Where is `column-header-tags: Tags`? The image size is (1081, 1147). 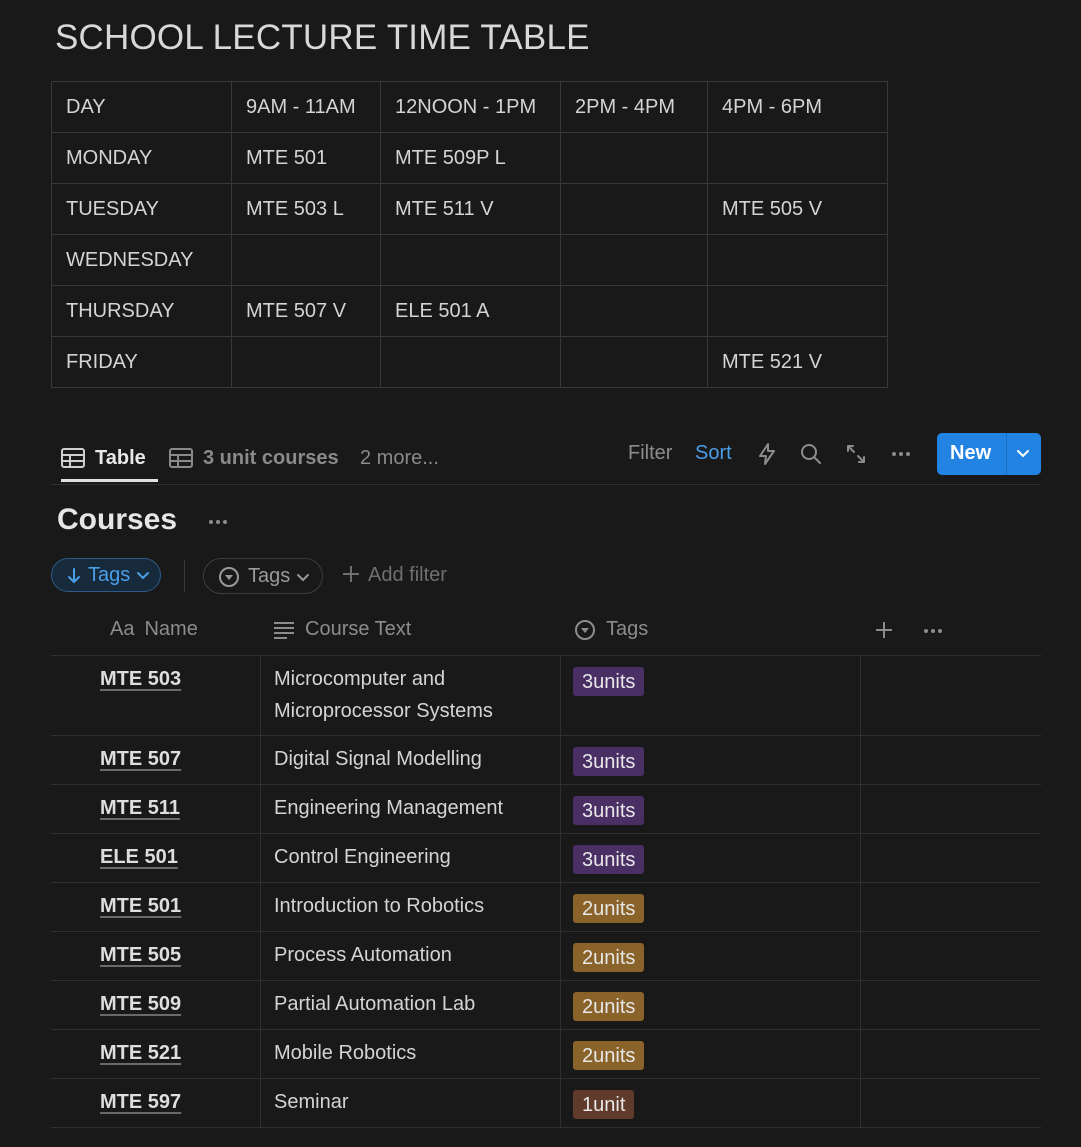 column-header-tags: Tags is located at coordinates (611, 629).